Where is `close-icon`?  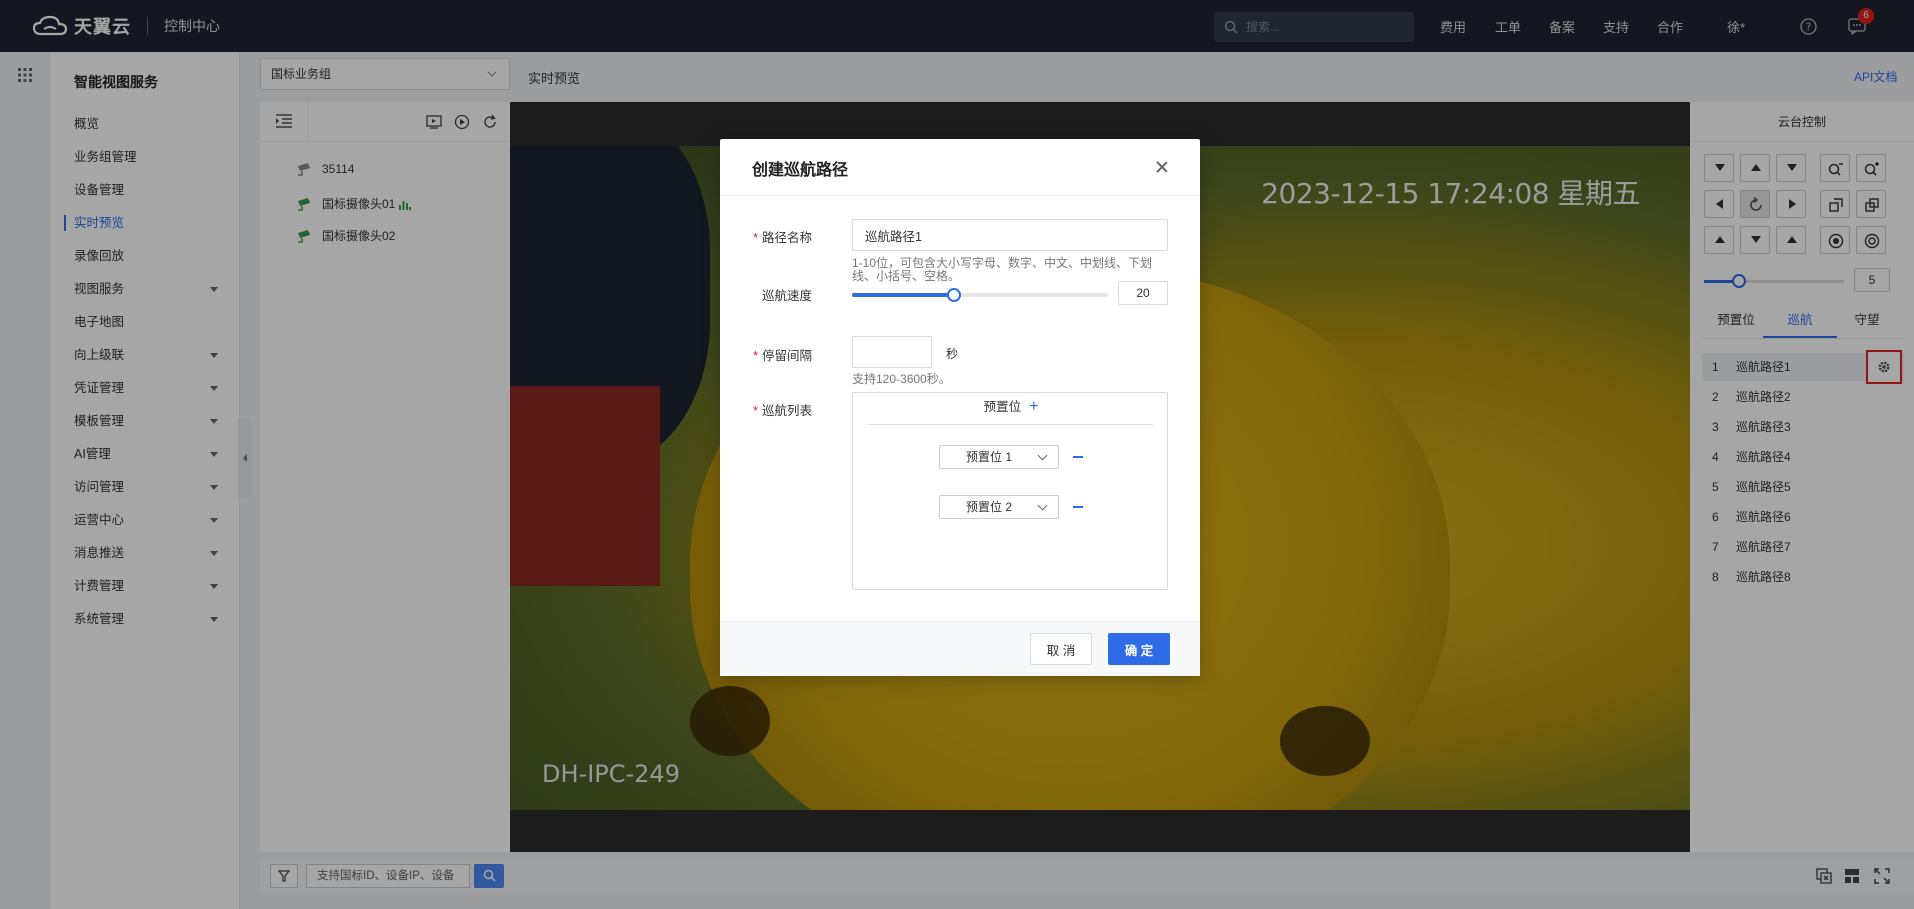
close-icon is located at coordinates (1162, 167).